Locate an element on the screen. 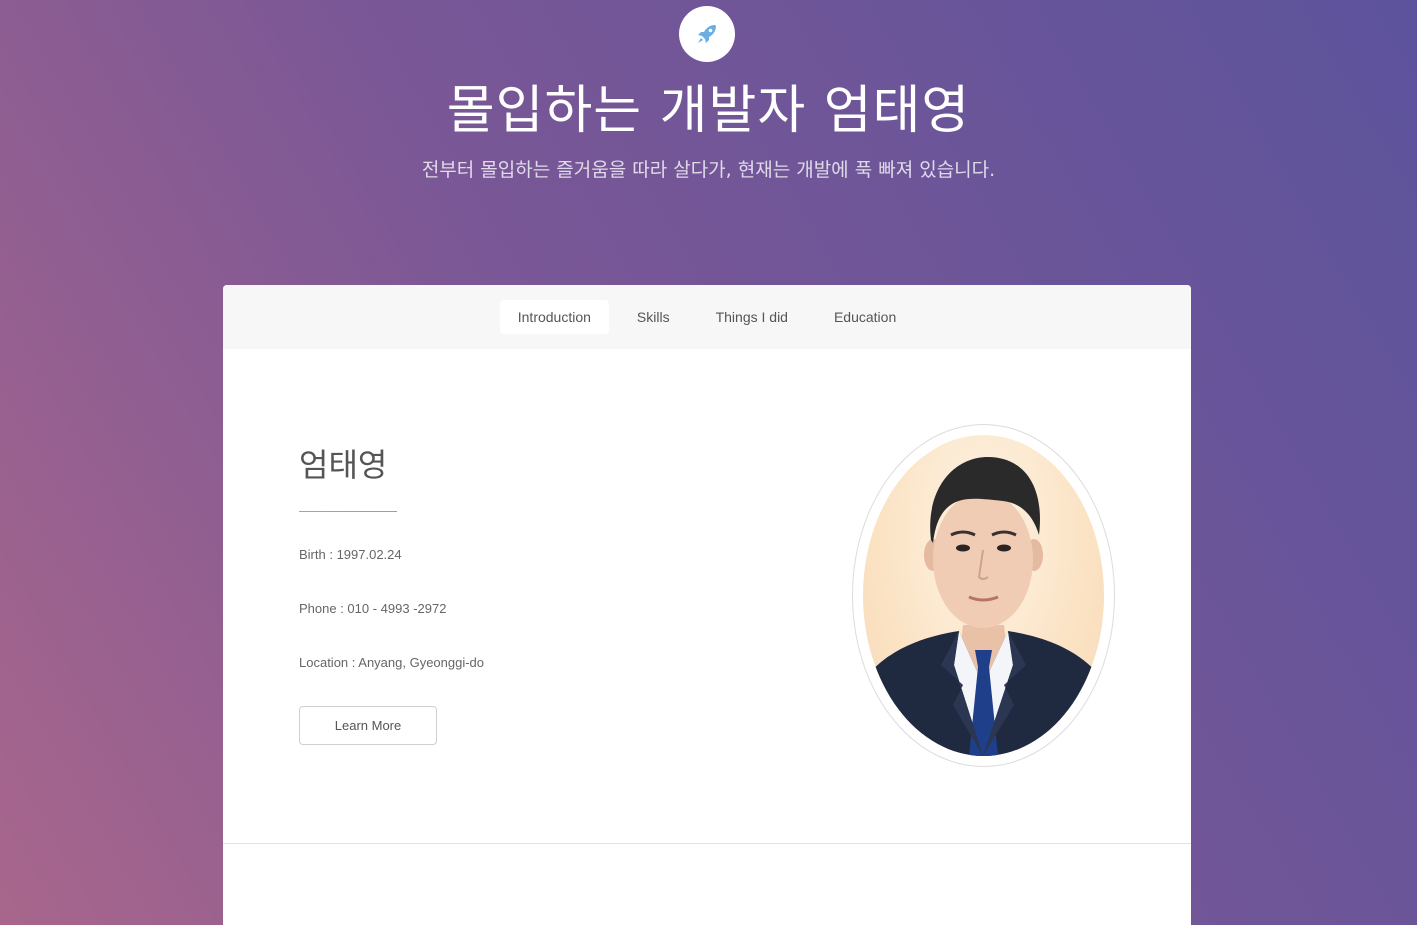  intro-name: 엄태영 is located at coordinates (343, 465).